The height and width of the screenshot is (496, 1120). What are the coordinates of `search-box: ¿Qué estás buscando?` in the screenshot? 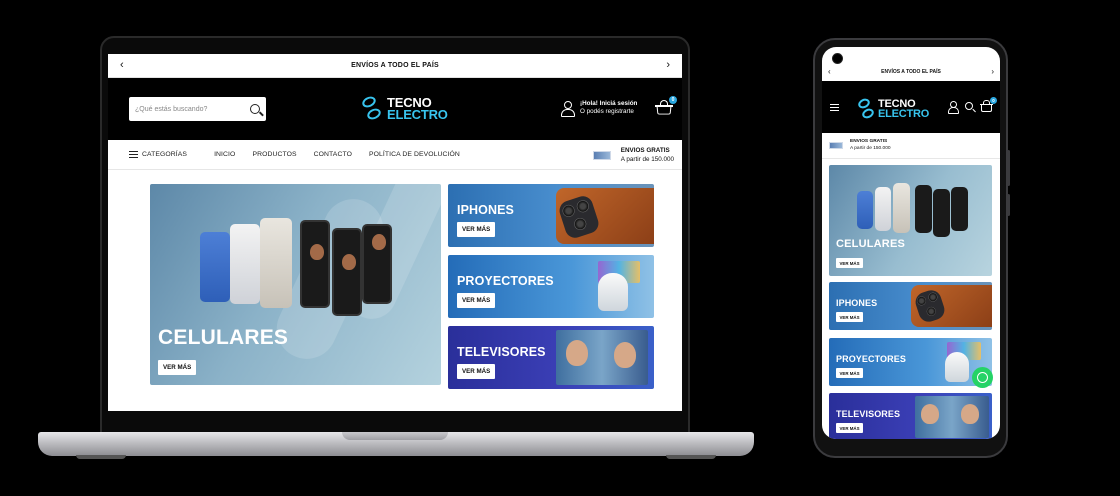 It's located at (197, 109).